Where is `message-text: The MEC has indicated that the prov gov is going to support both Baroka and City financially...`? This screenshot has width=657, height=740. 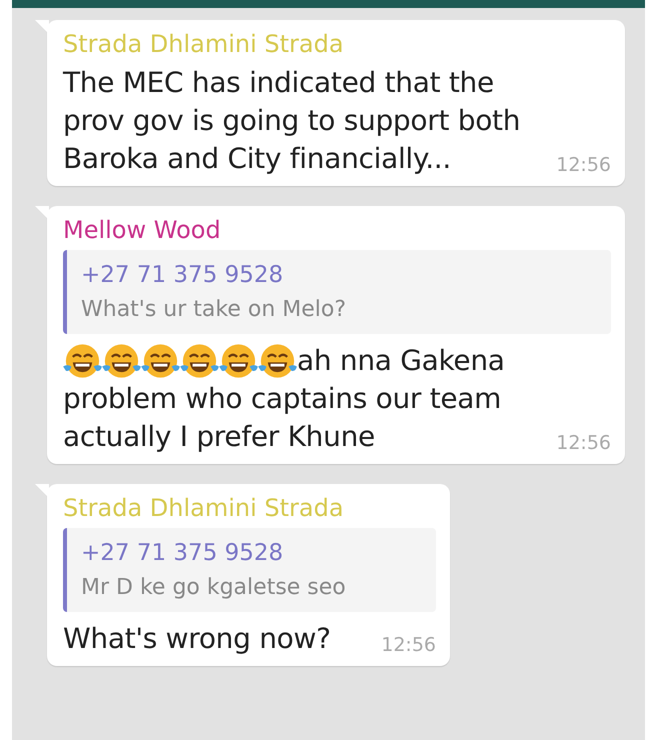 message-text: The MEC has indicated that the prov gov is going to support both Baroka and City financially... is located at coordinates (292, 121).